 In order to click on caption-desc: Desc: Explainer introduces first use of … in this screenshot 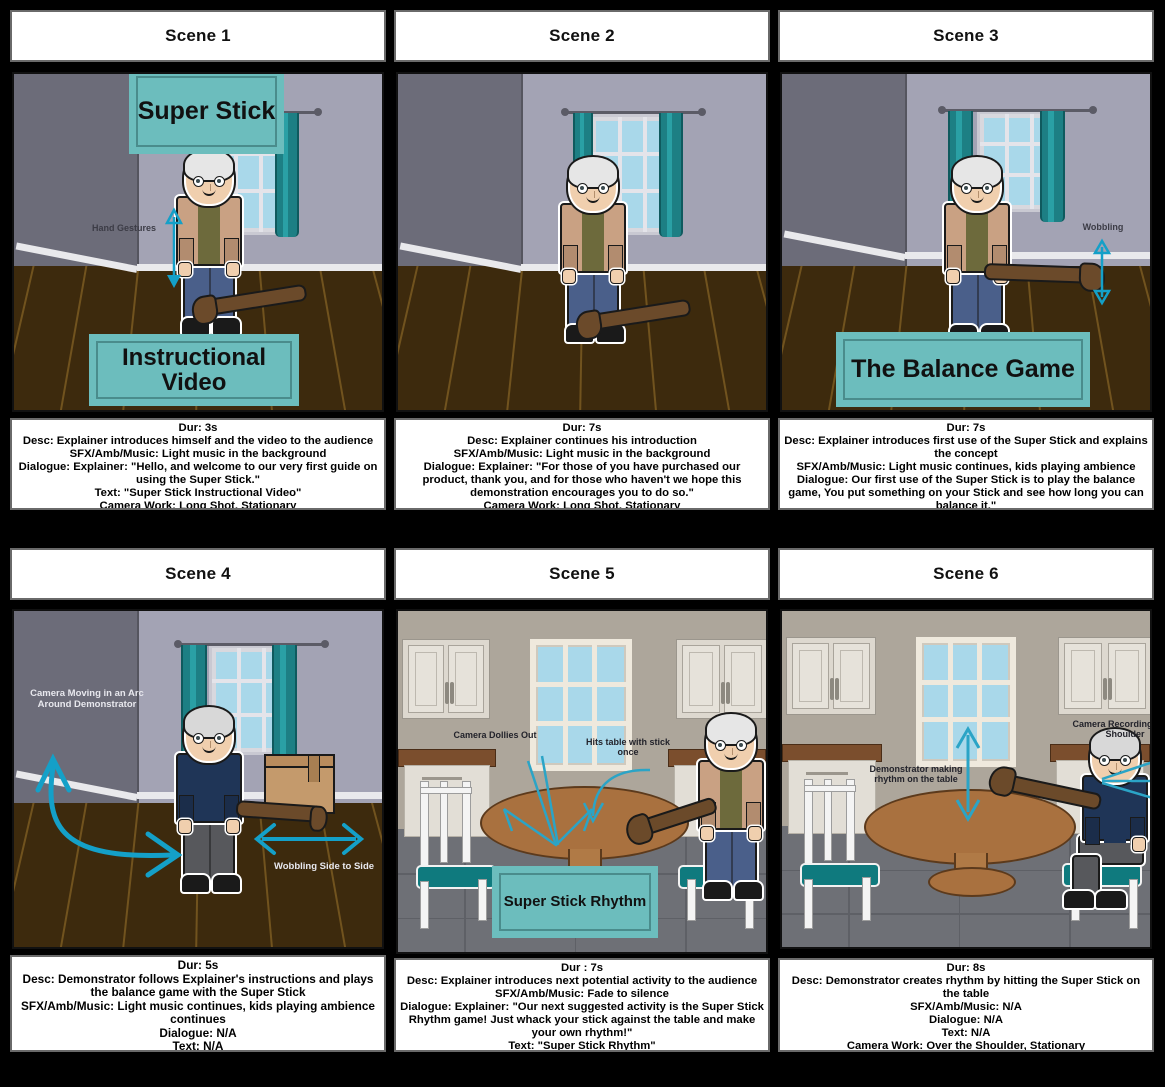, I will do `click(966, 447)`.